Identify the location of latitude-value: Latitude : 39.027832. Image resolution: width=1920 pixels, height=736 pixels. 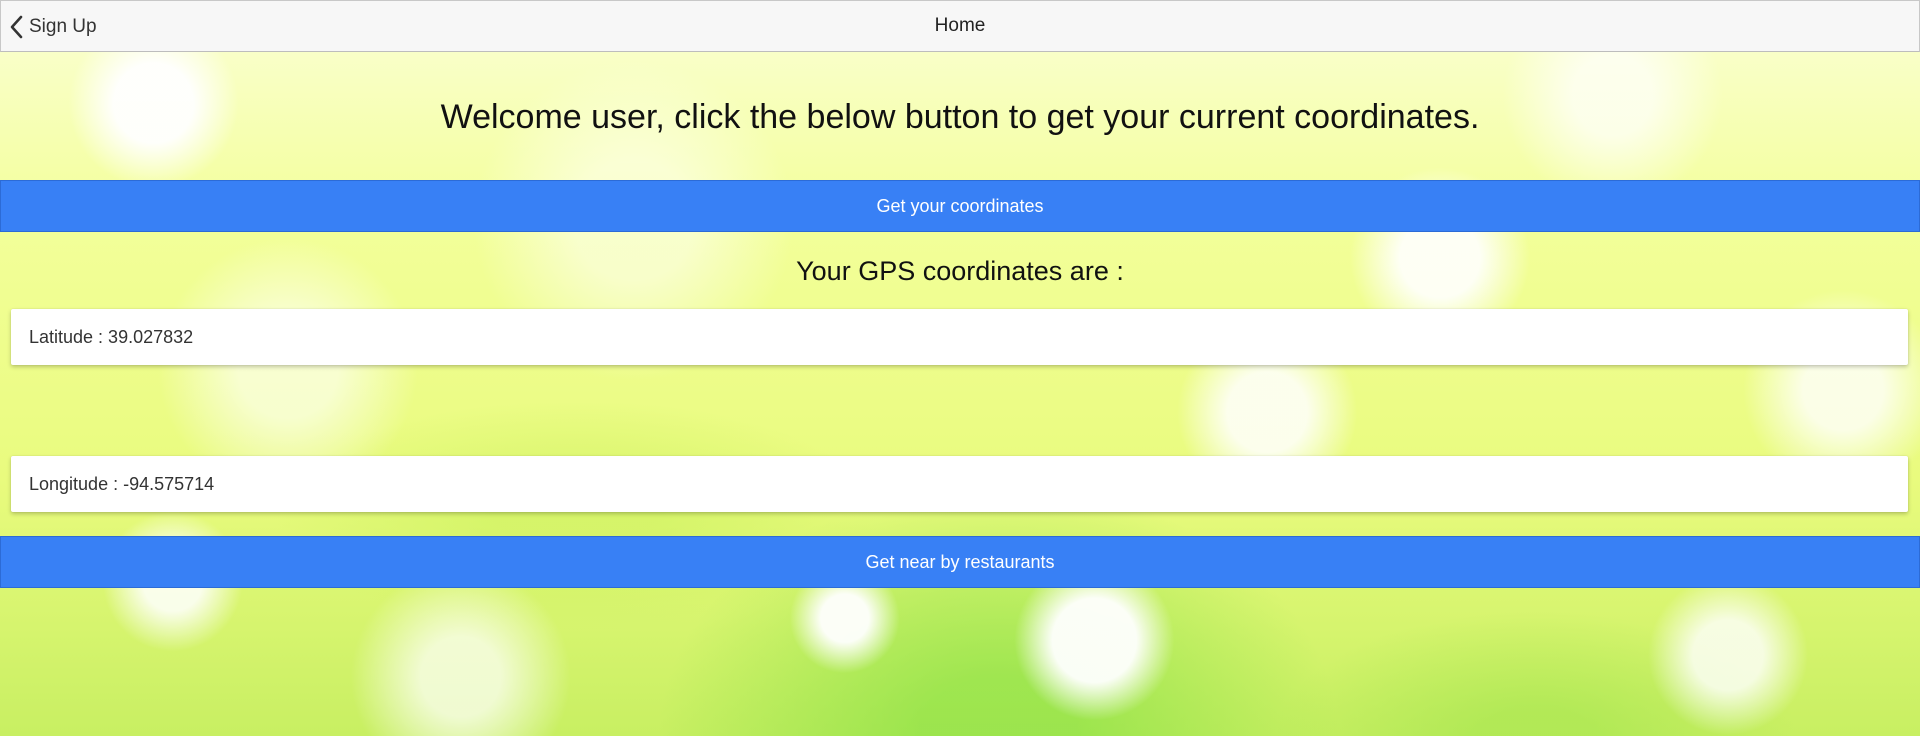
(111, 337).